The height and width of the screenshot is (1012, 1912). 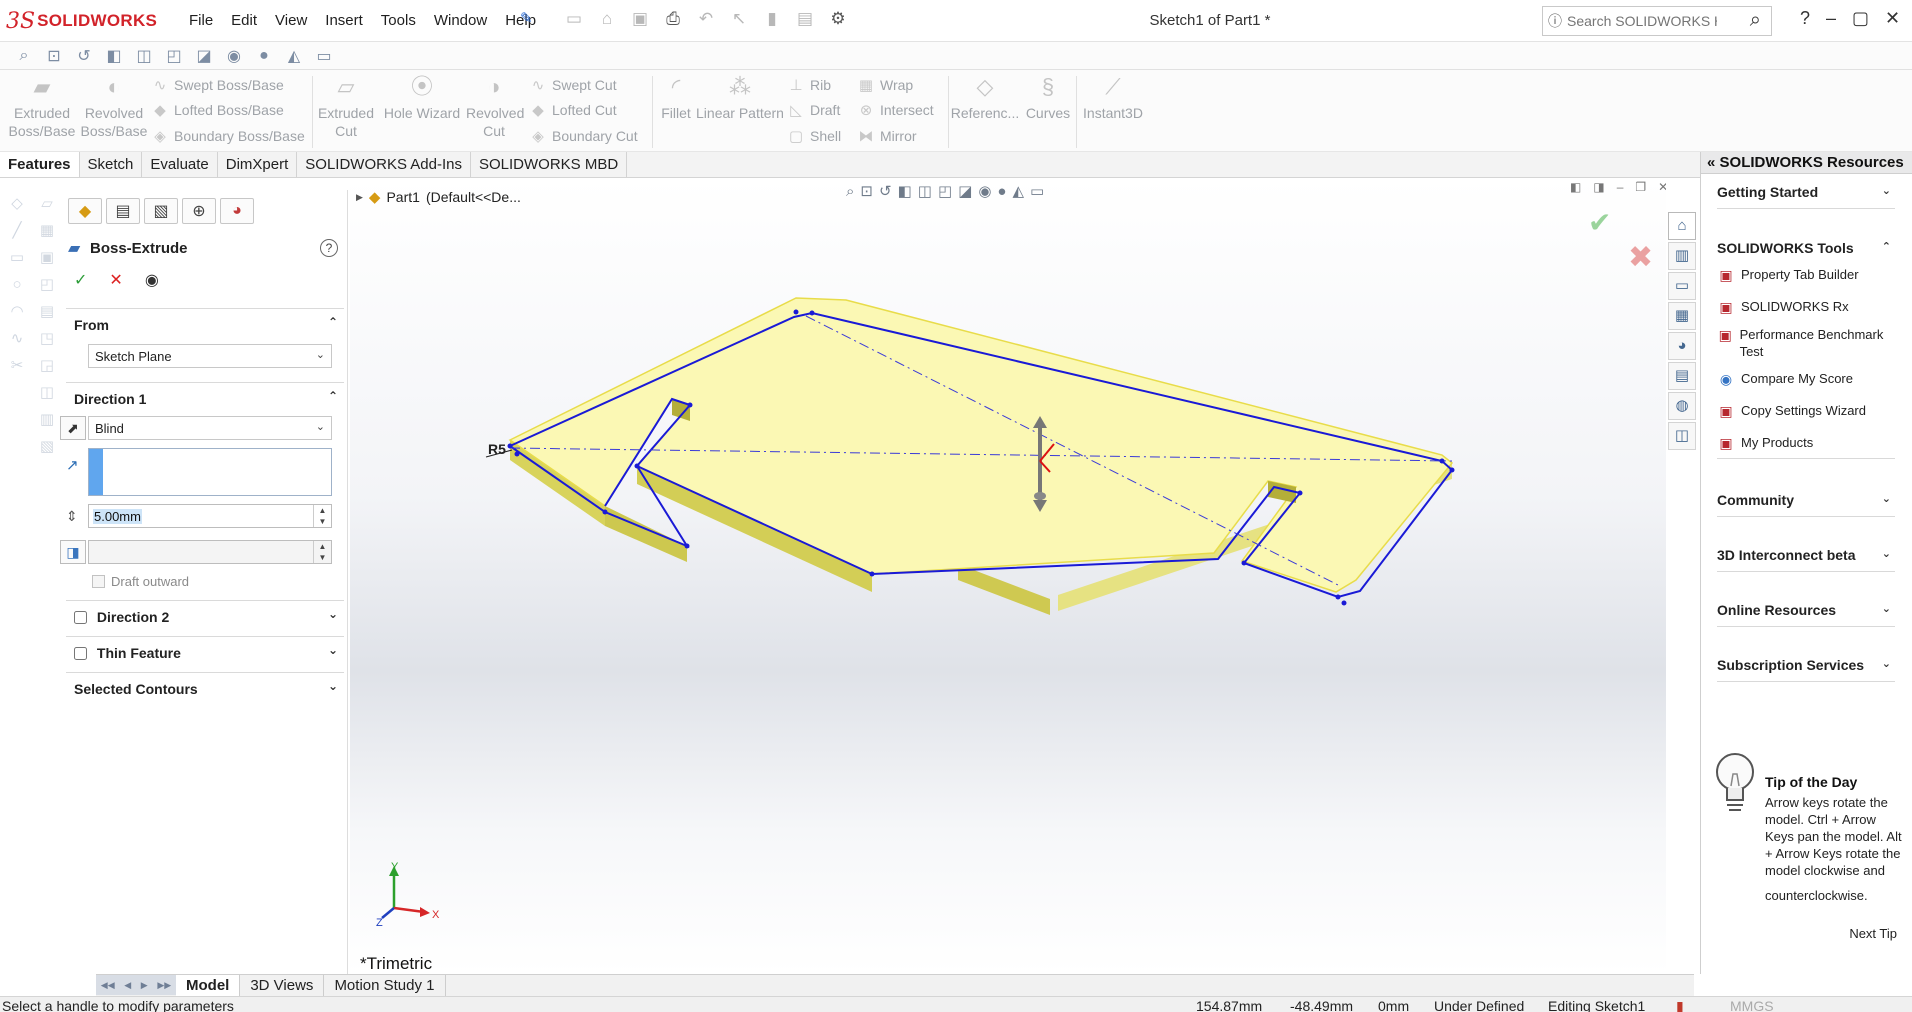 What do you see at coordinates (258, 164) in the screenshot?
I see `tab-dimxpert: DimXpert` at bounding box center [258, 164].